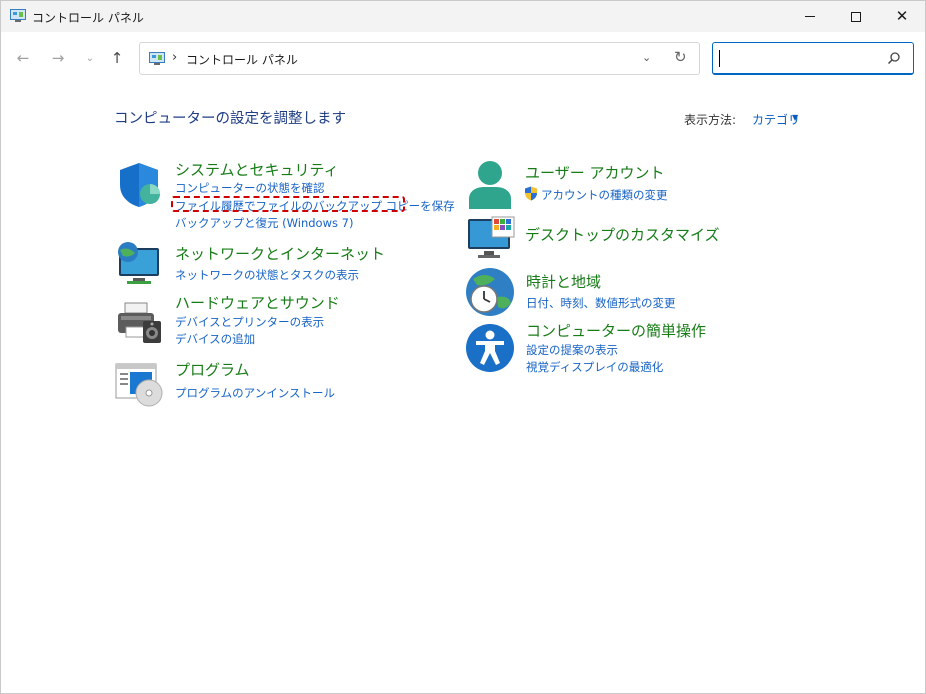  What do you see at coordinates (604, 195) in the screenshot?
I see `link-change-account-type: アカウントの種類の変更` at bounding box center [604, 195].